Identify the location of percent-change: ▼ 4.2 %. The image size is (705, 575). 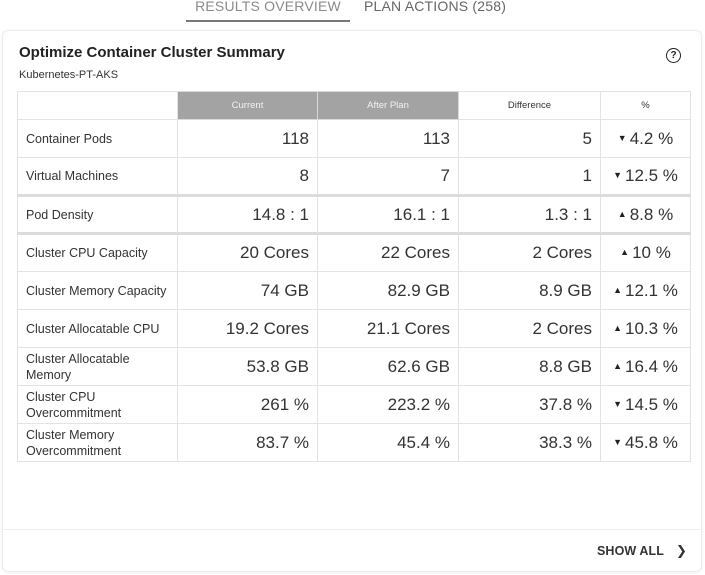
(645, 138).